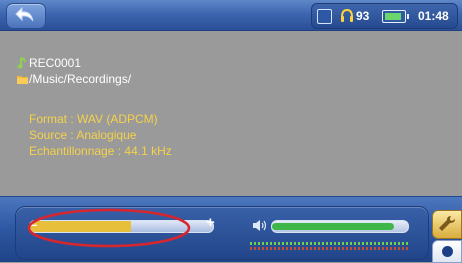  I want to click on folder-path: /Music/Recordings/, so click(80, 79).